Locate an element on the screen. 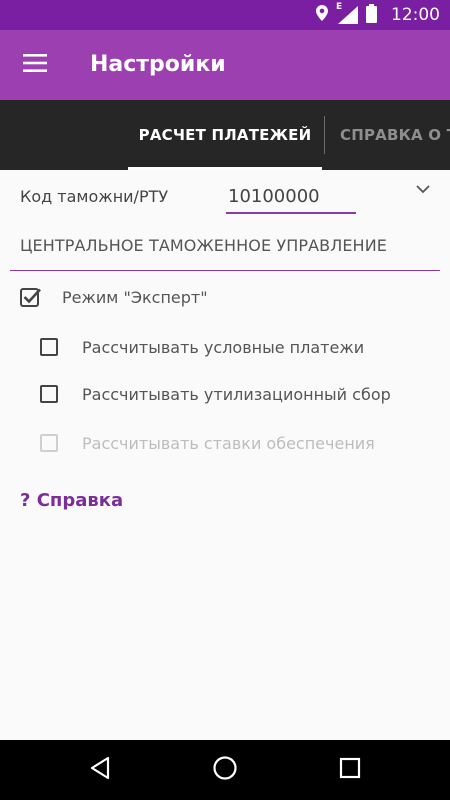 The width and height of the screenshot is (450, 800). back-icon is located at coordinates (100, 770).